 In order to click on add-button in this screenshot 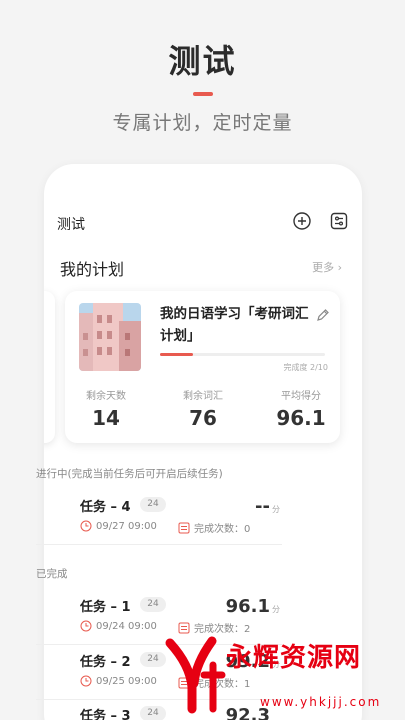, I will do `click(302, 221)`.